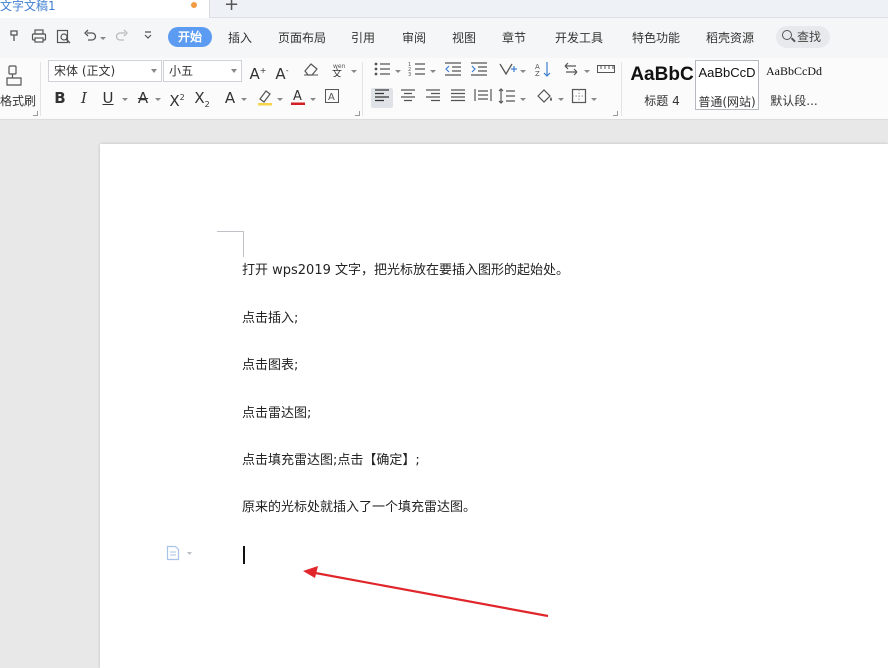 The width and height of the screenshot is (888, 668). I want to click on menu-references: 引用, so click(363, 38).